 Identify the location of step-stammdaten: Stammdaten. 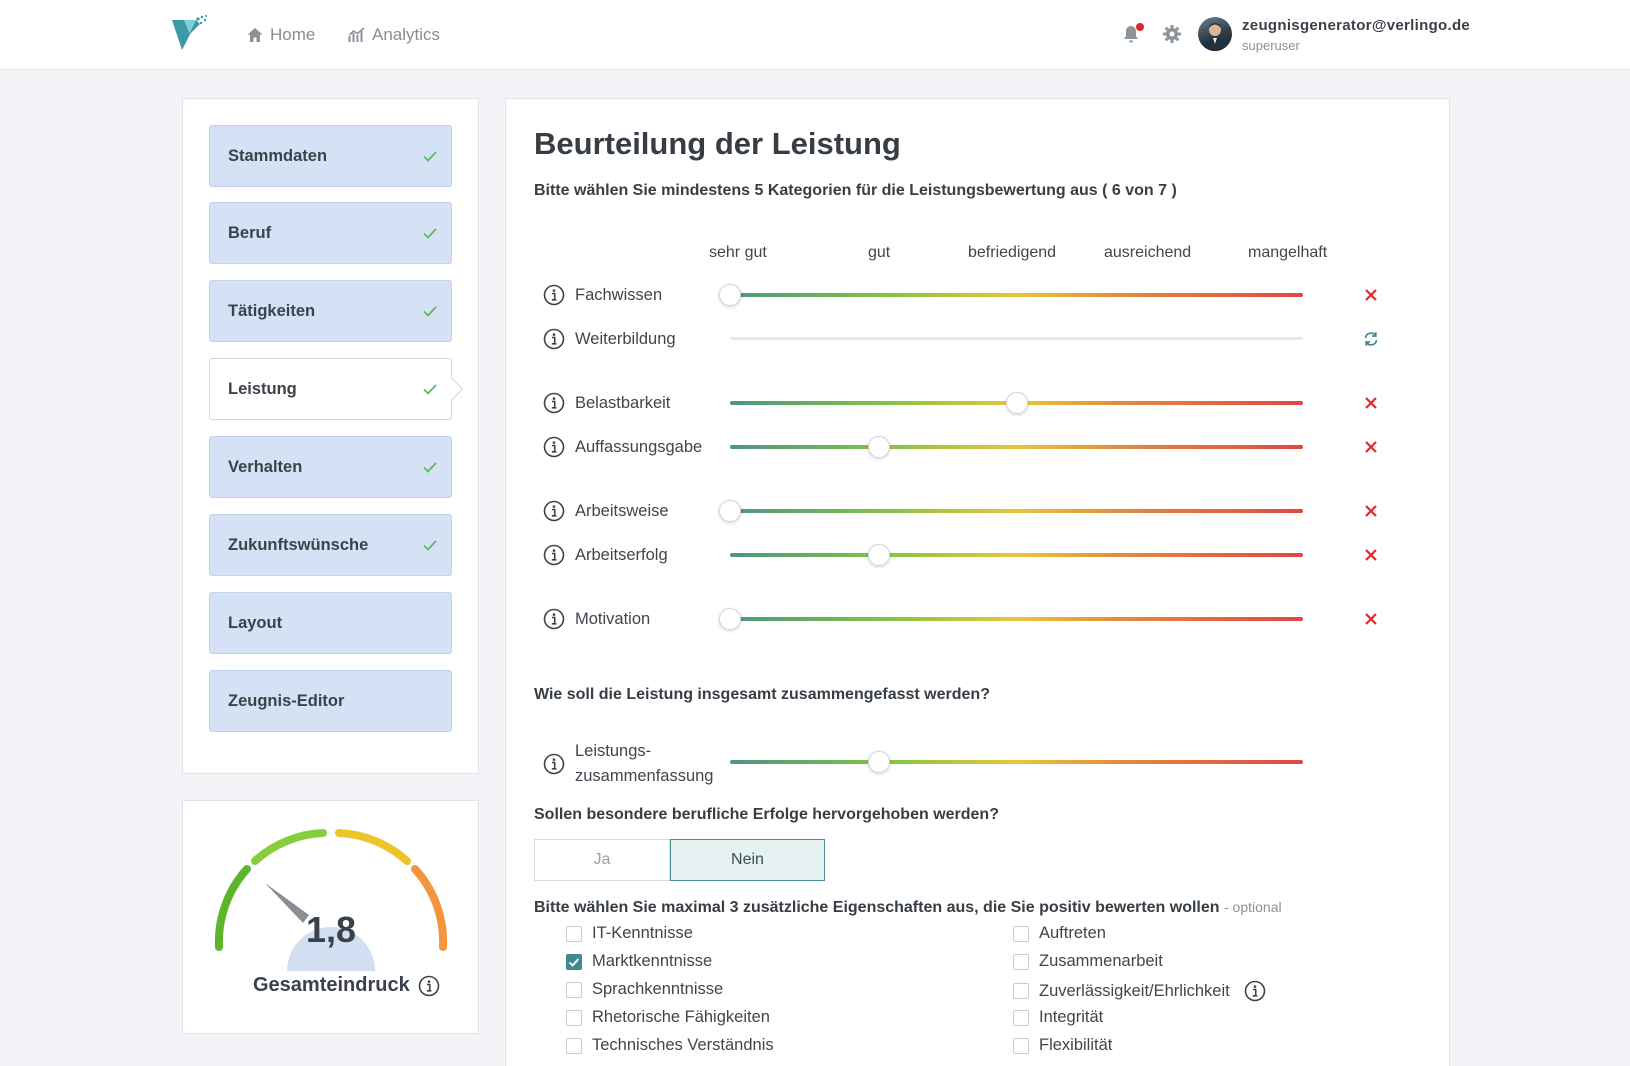
(330, 156).